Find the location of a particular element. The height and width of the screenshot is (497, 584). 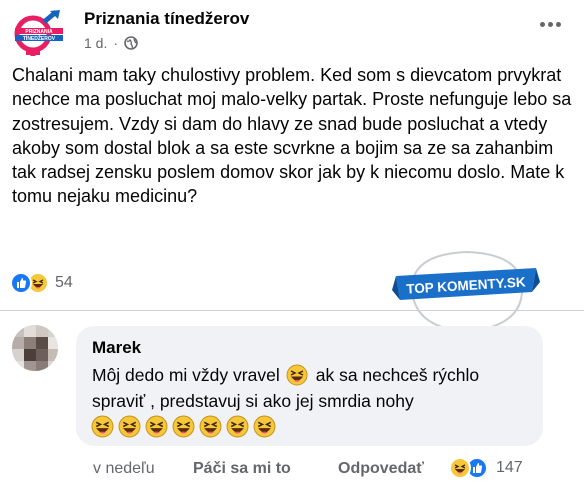

haha-reaction-icon is located at coordinates (460, 468).